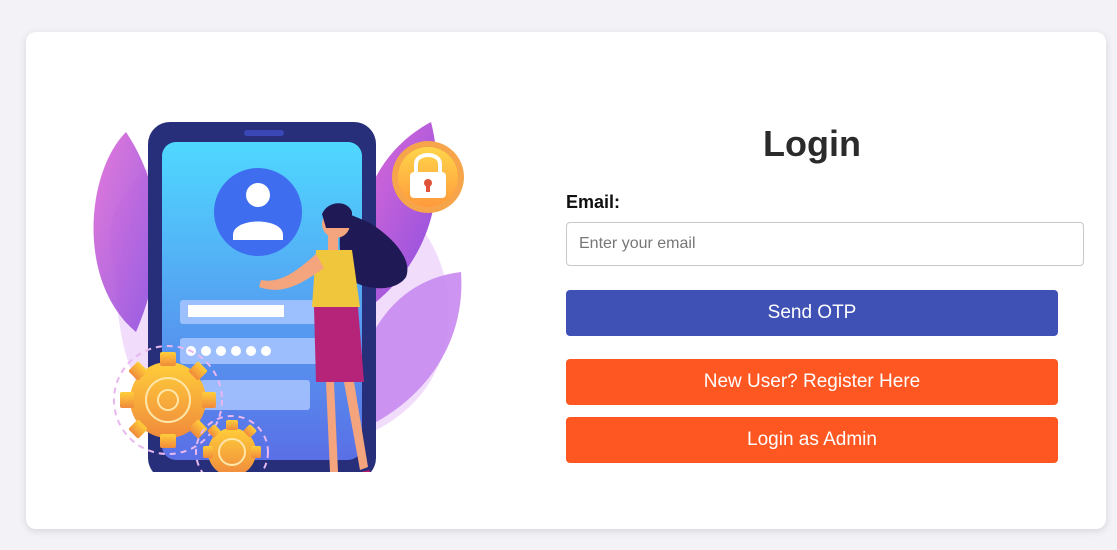 The height and width of the screenshot is (550, 1117). I want to click on phone-speaker, so click(264, 133).